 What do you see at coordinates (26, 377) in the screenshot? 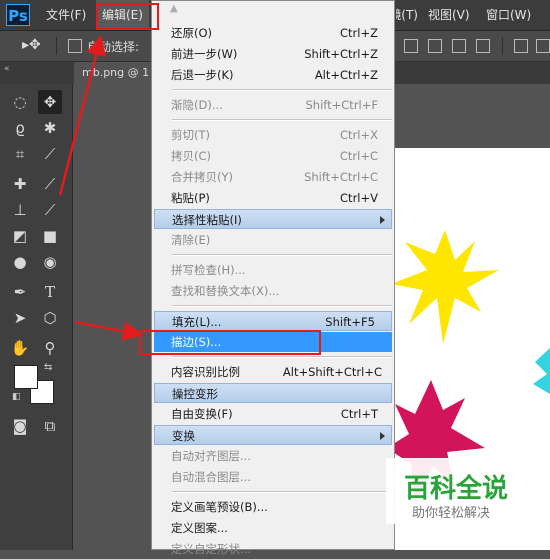
I see `foreground-color-swatch` at bounding box center [26, 377].